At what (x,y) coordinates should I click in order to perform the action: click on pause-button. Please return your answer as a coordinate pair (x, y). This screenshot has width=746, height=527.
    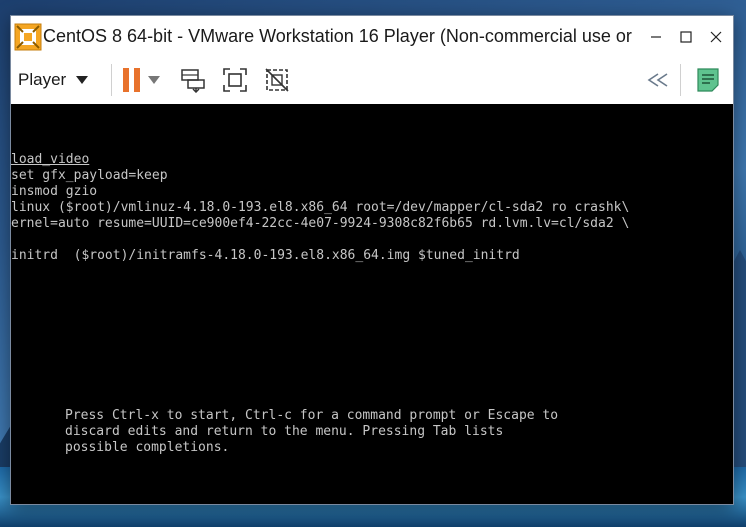
    Looking at the image, I should click on (132, 80).